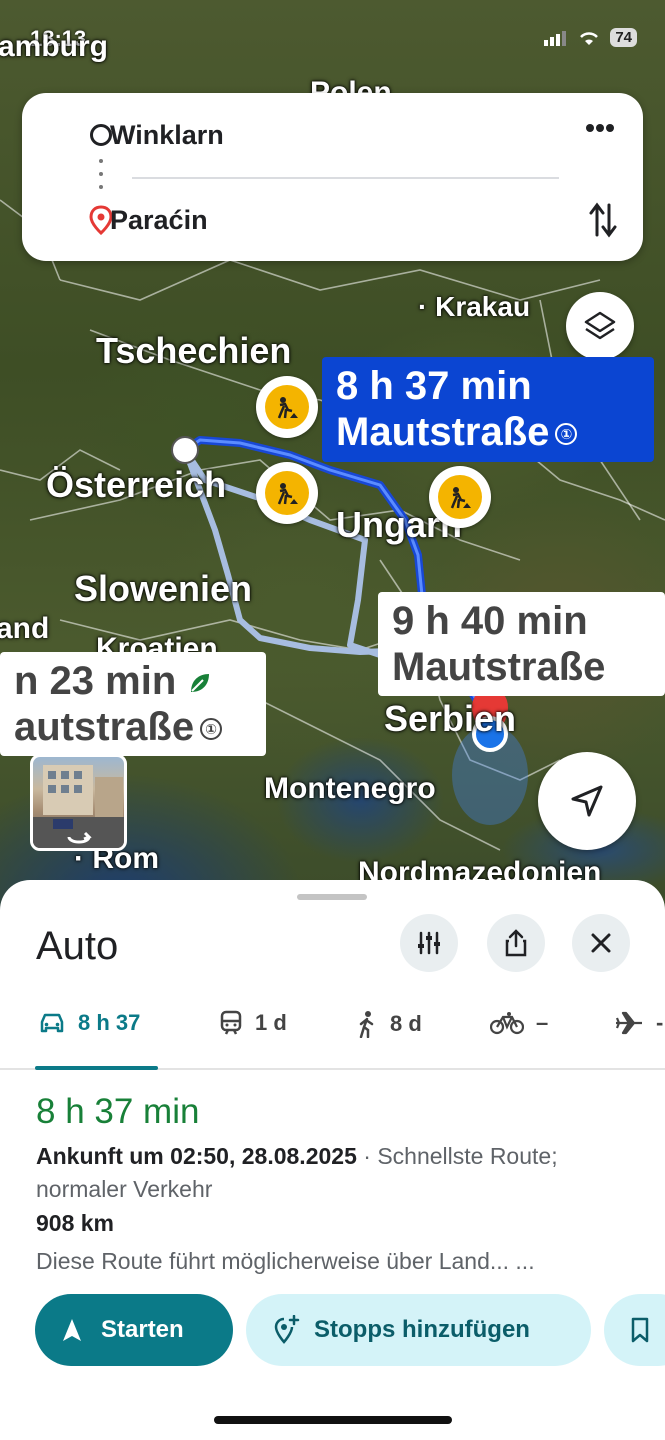 Image resolution: width=665 pixels, height=1440 pixels. I want to click on signal-icon, so click(555, 38).